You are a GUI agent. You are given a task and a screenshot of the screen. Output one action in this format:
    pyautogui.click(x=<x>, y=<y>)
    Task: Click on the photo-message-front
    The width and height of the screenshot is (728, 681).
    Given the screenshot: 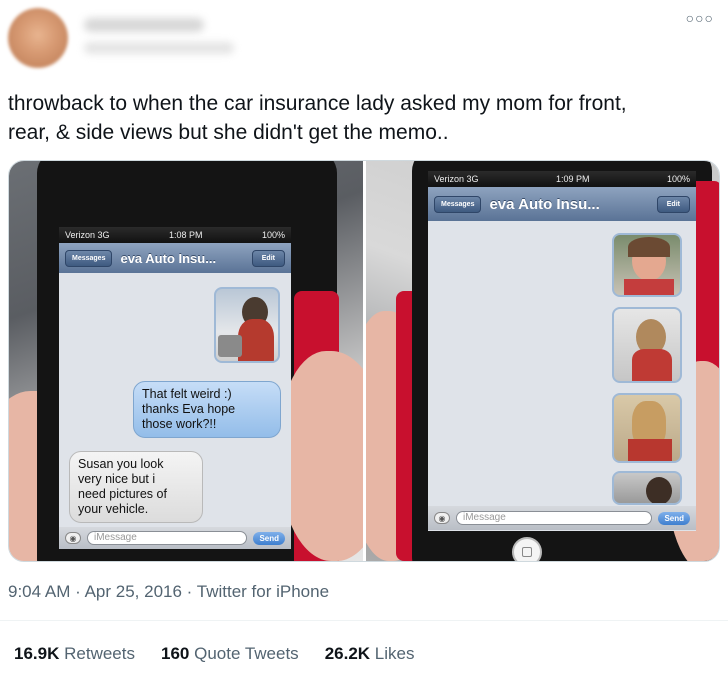 What is the action you would take?
    pyautogui.click(x=647, y=265)
    